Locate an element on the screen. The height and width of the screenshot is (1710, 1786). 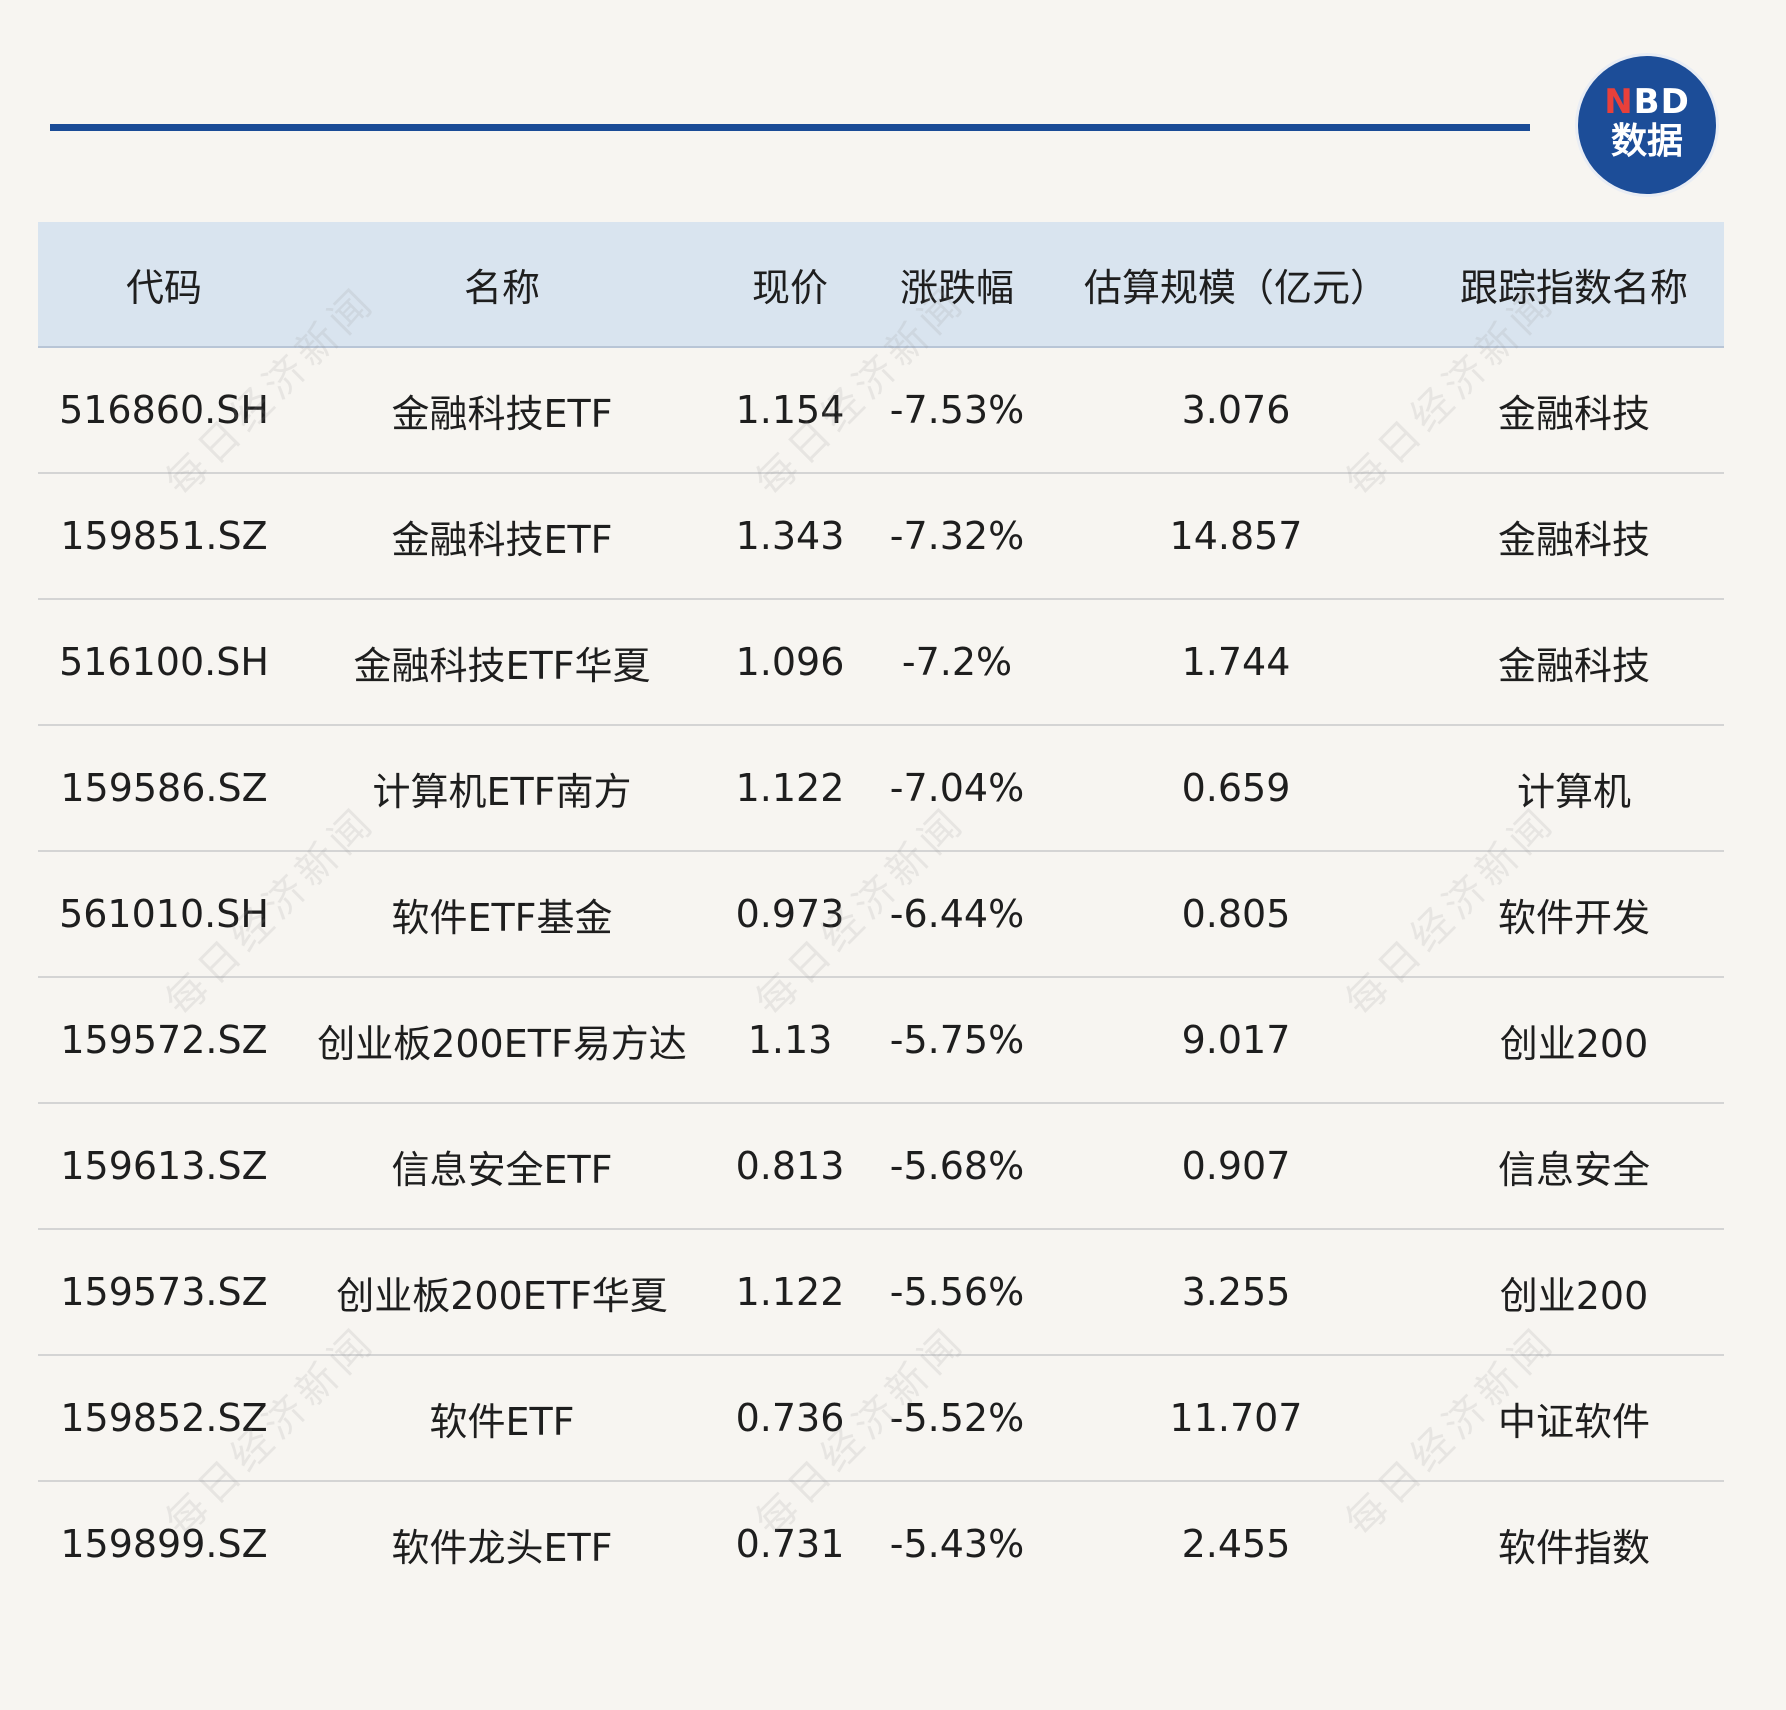
cell-scale: 14.857 is located at coordinates (1236, 536).